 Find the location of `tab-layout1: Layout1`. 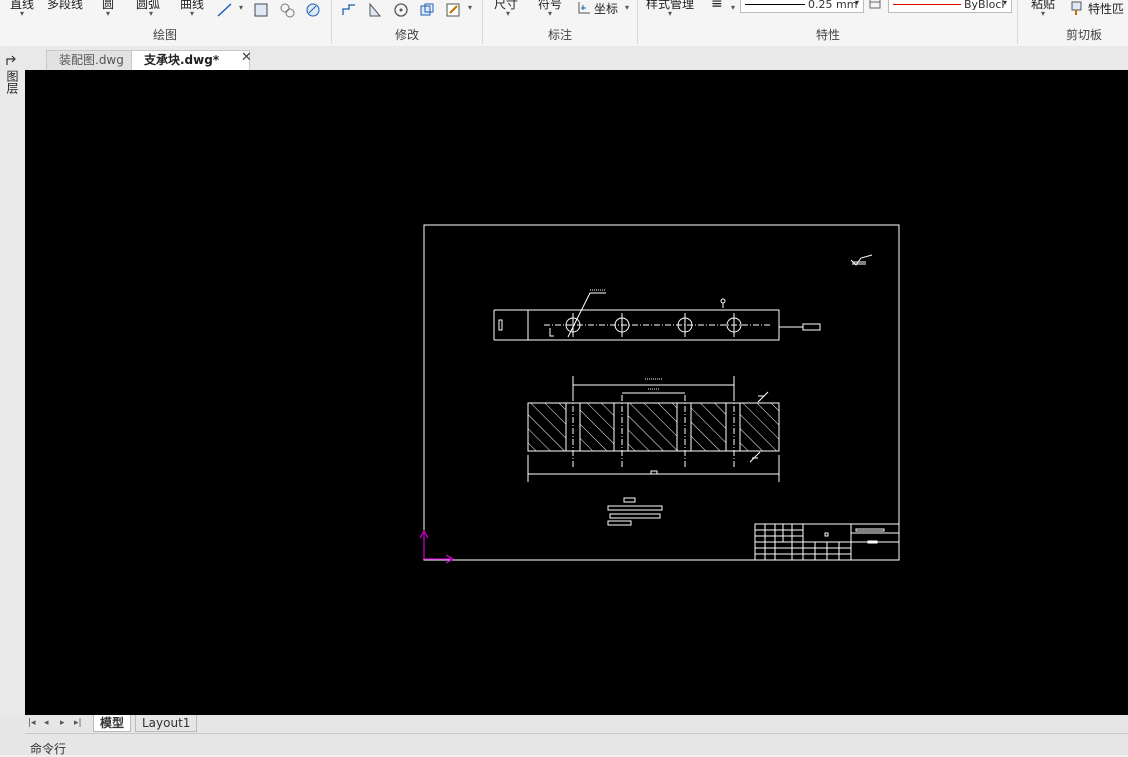

tab-layout1: Layout1 is located at coordinates (166, 723).